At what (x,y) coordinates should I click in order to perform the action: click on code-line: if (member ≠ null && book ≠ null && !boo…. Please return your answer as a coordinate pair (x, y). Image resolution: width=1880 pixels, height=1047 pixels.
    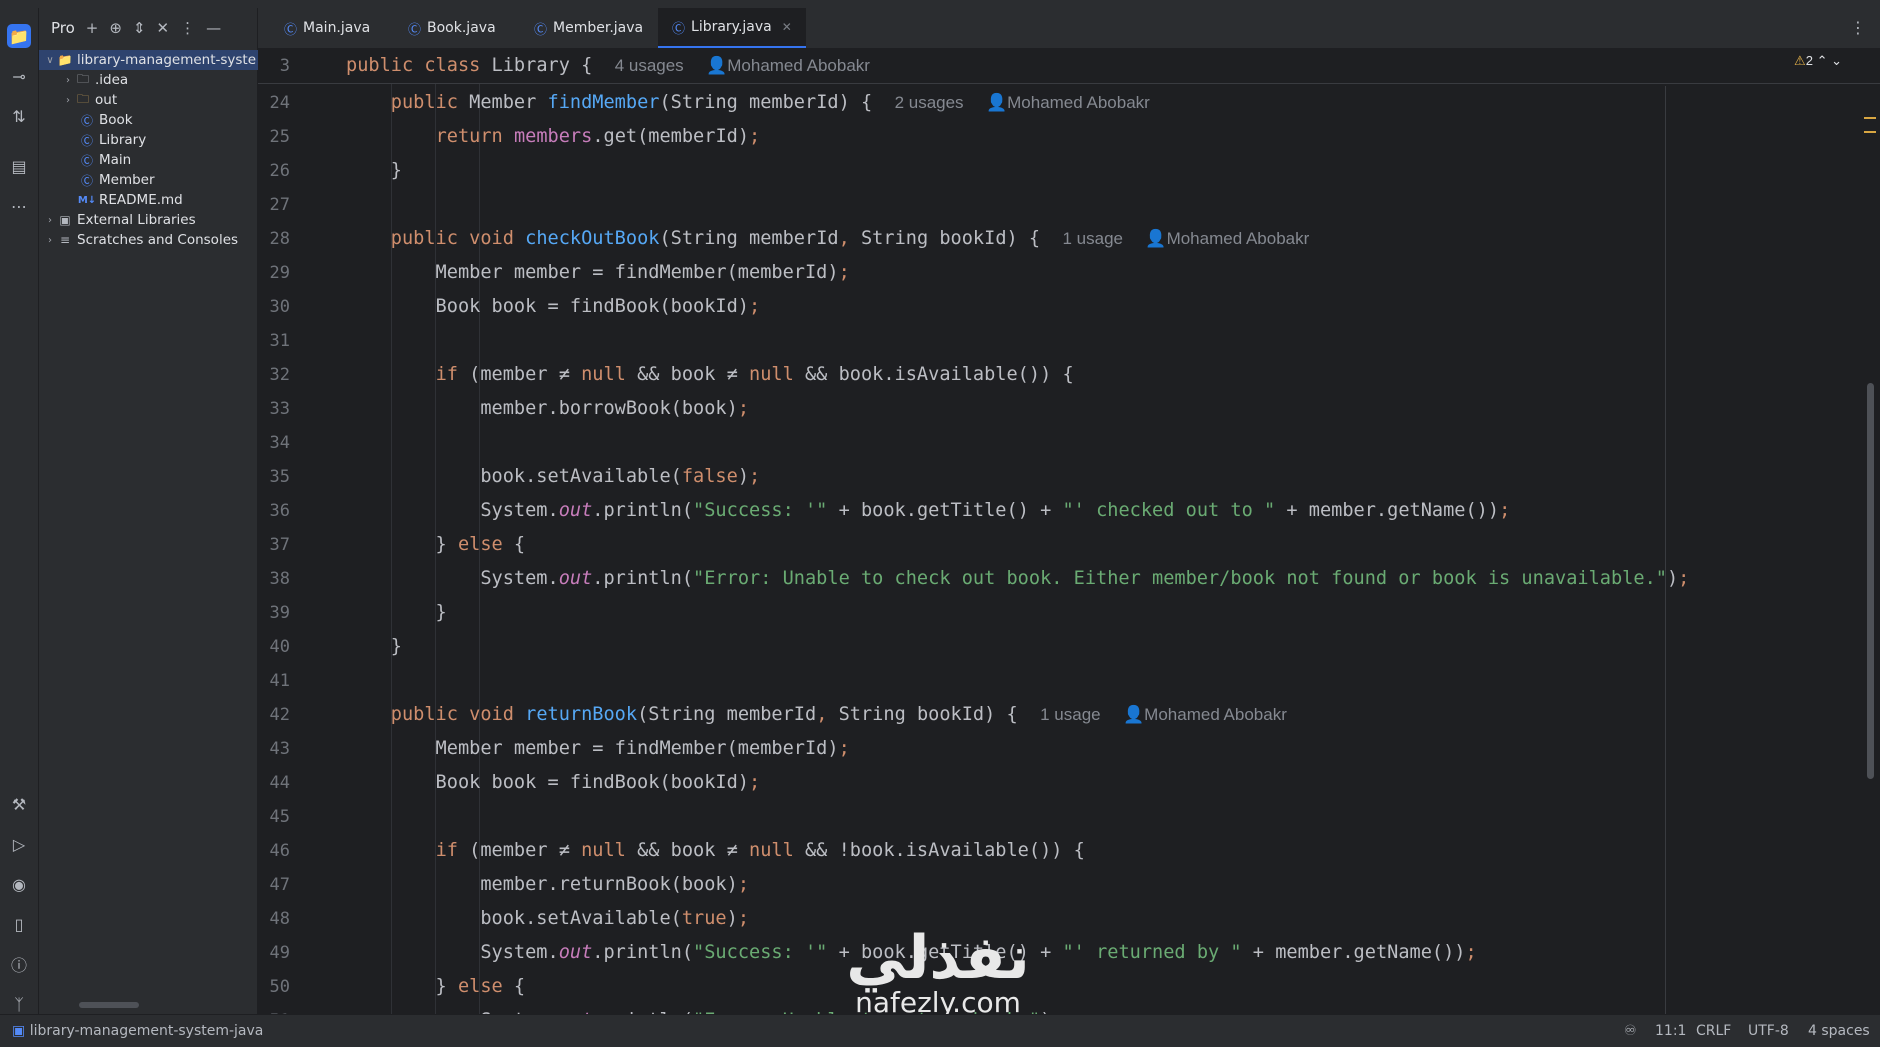
    Looking at the image, I should click on (760, 850).